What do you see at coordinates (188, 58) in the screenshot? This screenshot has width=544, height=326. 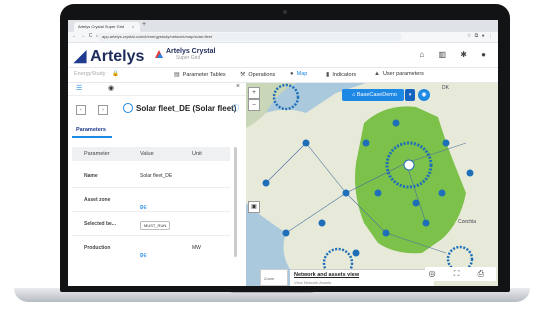 I see `product-subtitle: Super Grid` at bounding box center [188, 58].